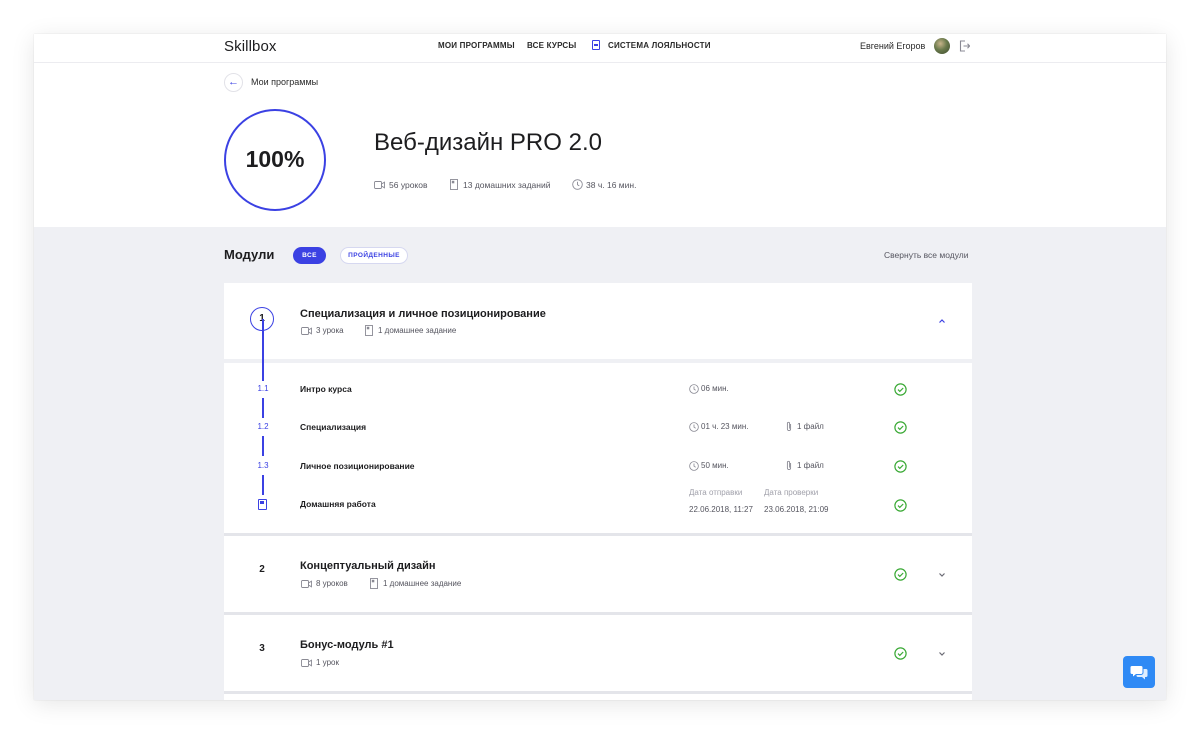 This screenshot has height=734, width=1200. I want to click on chevron-up-icon, so click(942, 321).